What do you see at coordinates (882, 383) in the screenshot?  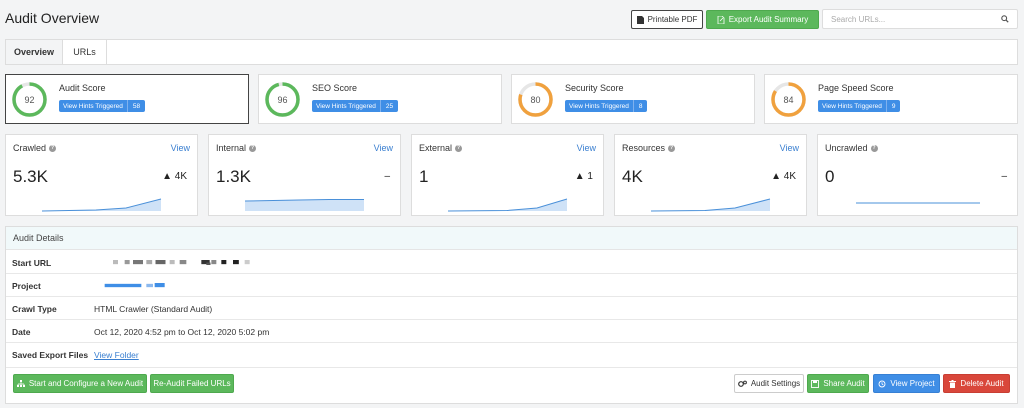 I see `history-icon` at bounding box center [882, 383].